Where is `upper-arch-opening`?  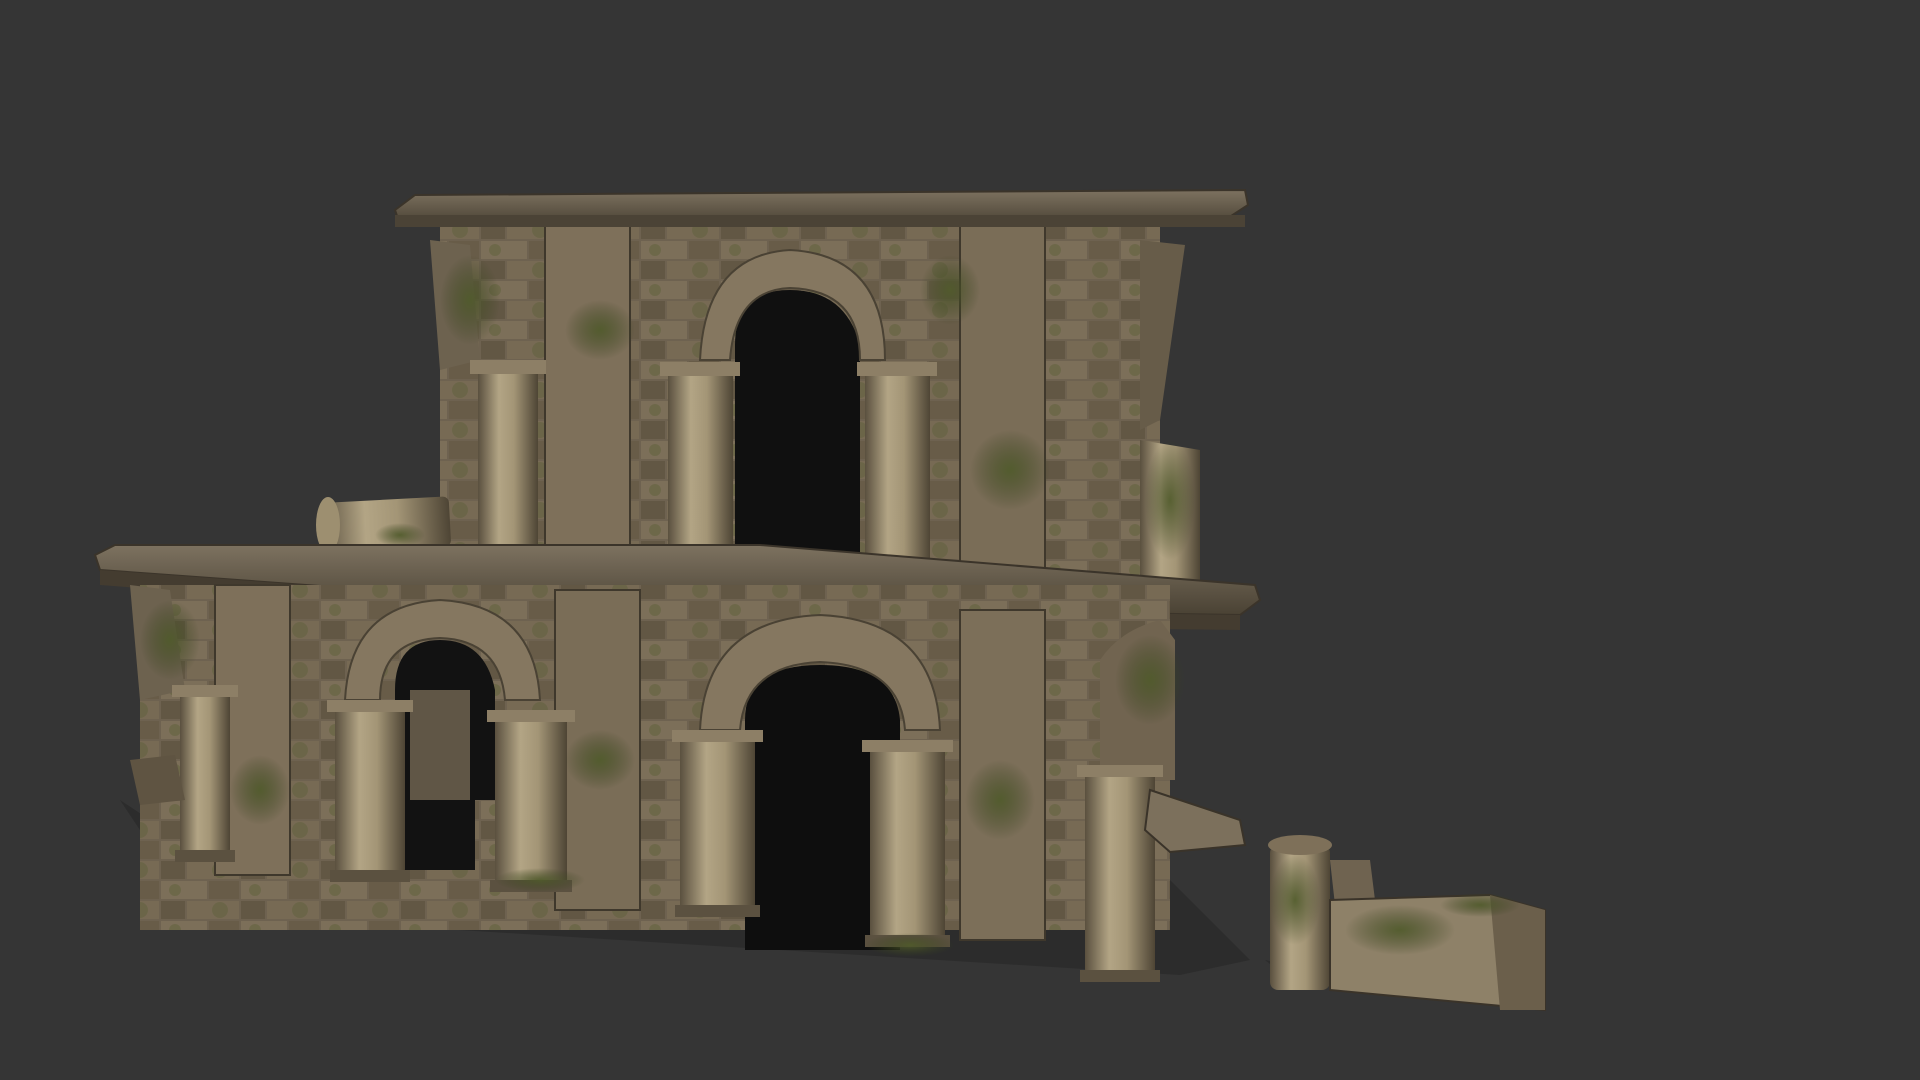 upper-arch-opening is located at coordinates (797, 432).